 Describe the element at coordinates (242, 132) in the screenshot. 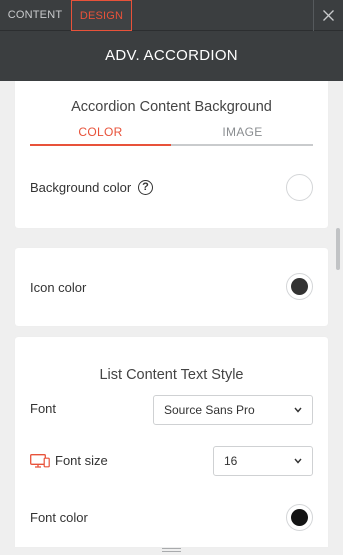

I see `subtab-image: IMAGE` at that location.